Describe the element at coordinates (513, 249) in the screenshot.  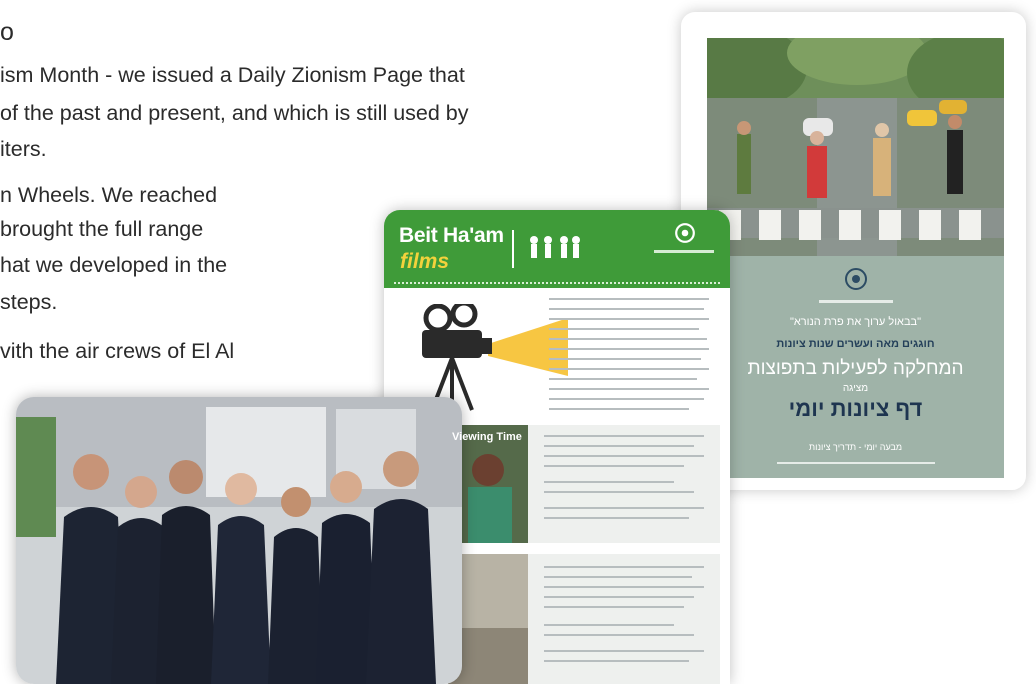
I see `banner-divider` at that location.